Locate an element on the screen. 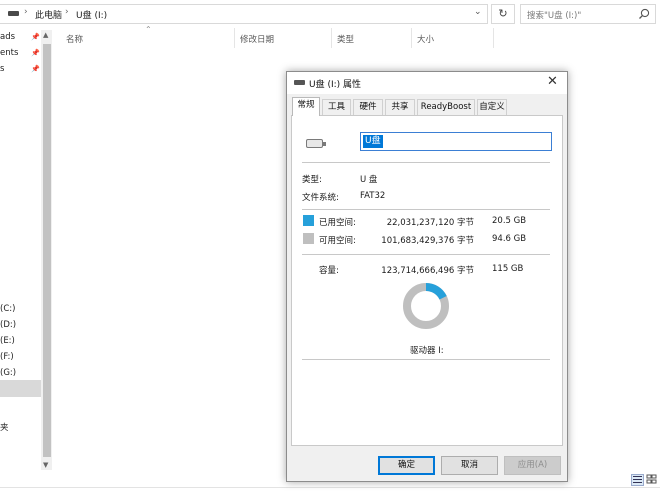 The height and width of the screenshot is (491, 660). used-space-label: 已用空间: is located at coordinates (337, 223).